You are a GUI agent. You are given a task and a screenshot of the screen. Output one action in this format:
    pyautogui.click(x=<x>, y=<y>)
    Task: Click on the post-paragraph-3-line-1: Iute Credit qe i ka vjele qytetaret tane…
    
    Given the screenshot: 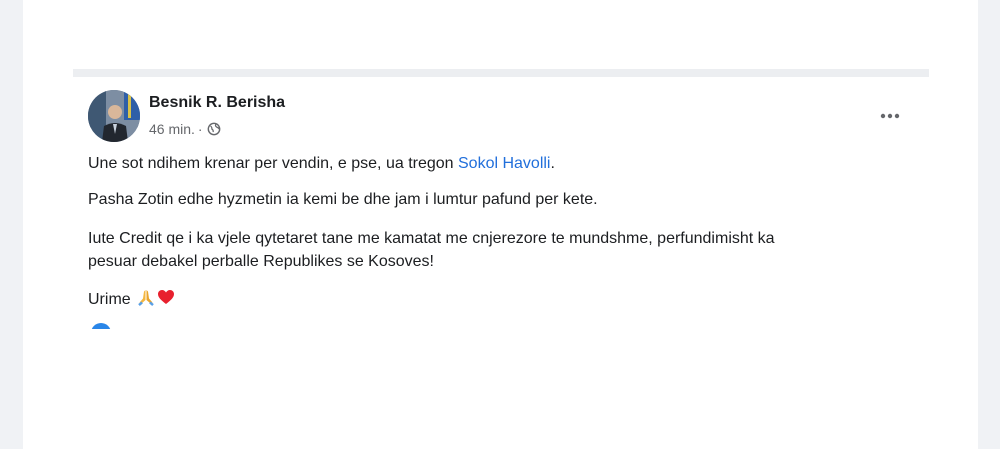 What is the action you would take?
    pyautogui.click(x=431, y=238)
    